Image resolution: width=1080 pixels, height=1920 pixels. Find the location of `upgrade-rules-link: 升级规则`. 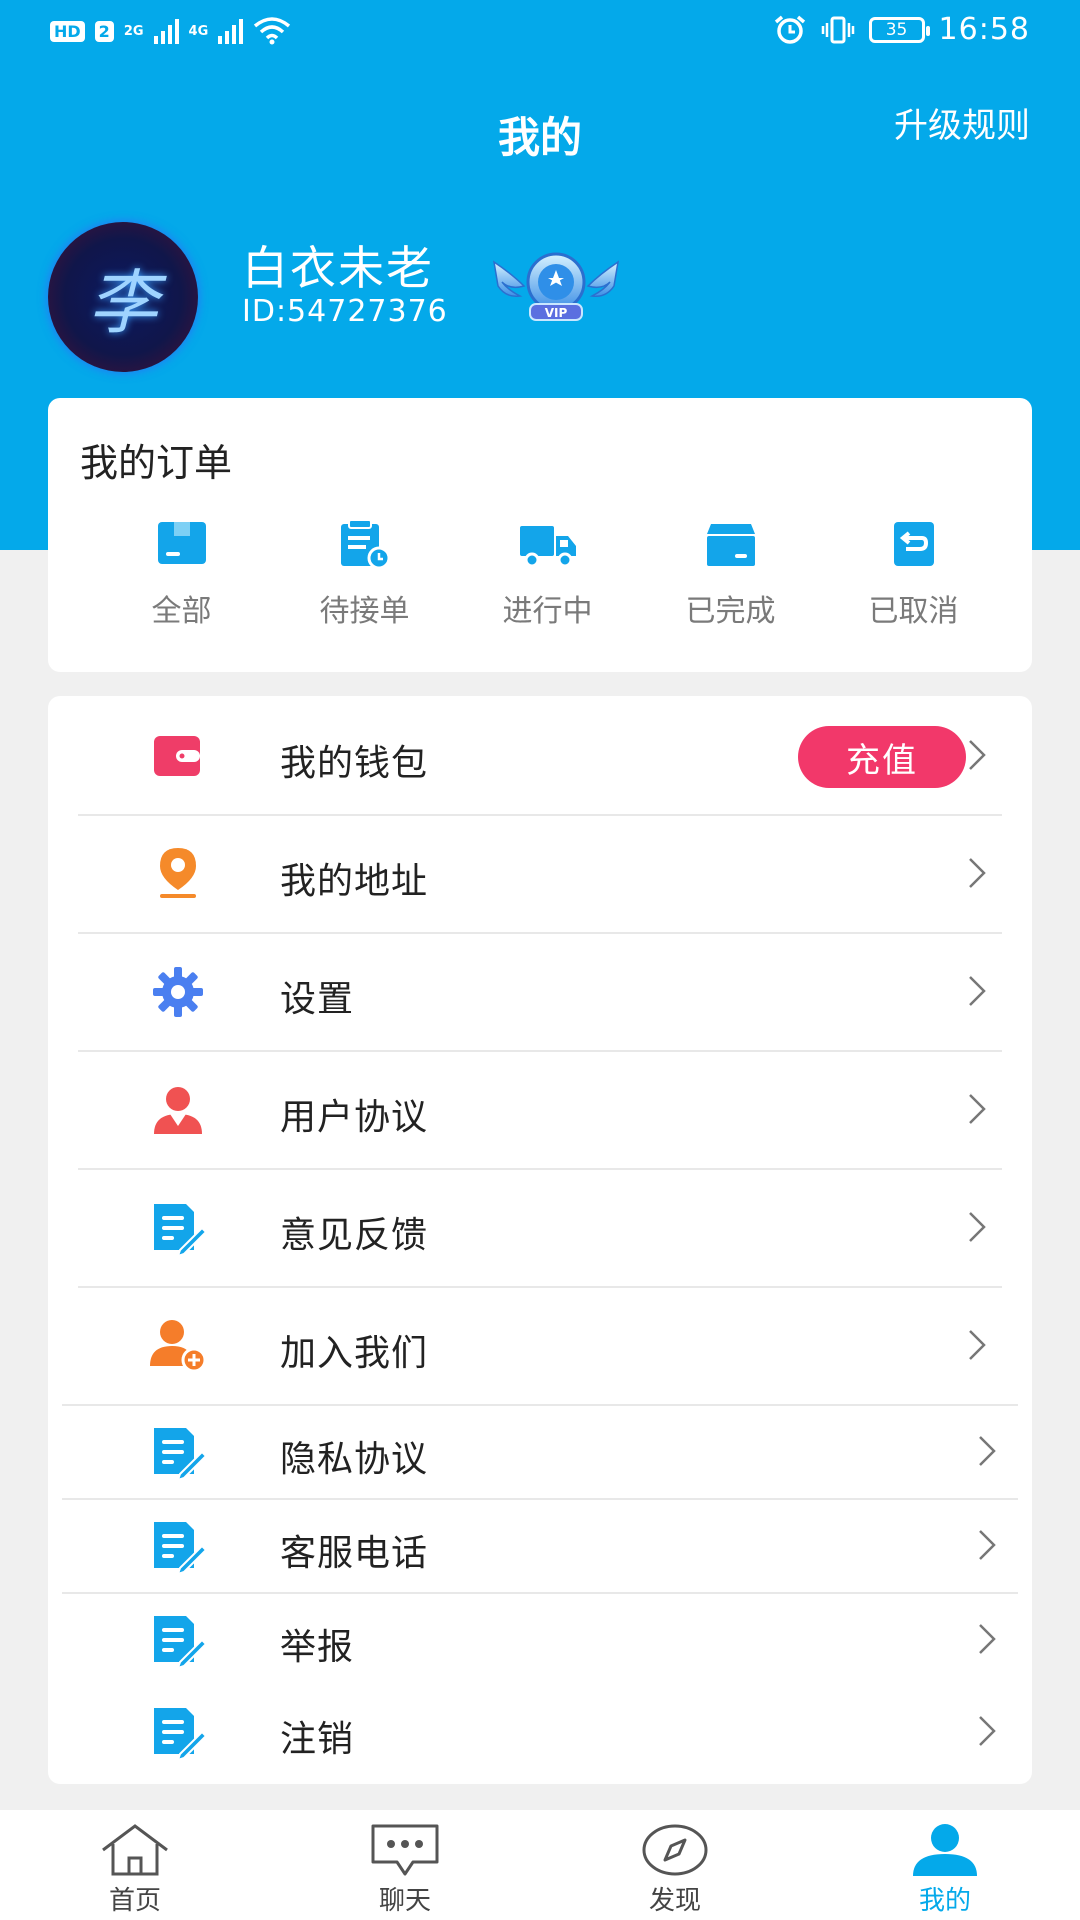

upgrade-rules-link: 升级规则 is located at coordinates (962, 122).